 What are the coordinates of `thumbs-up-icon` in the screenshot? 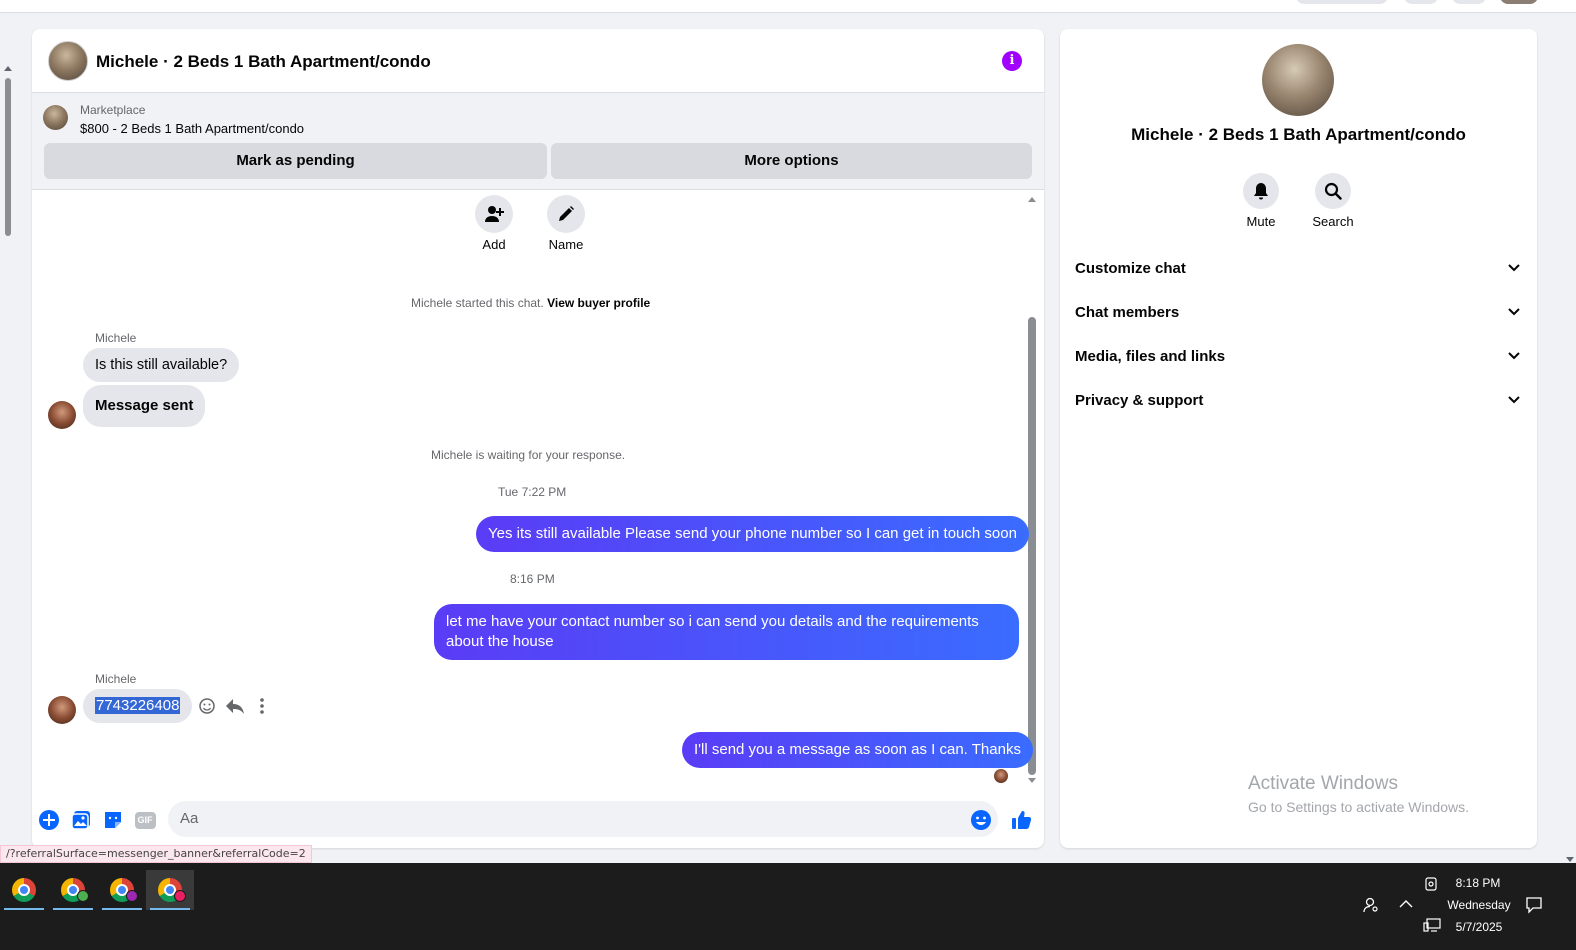 It's located at (1022, 820).